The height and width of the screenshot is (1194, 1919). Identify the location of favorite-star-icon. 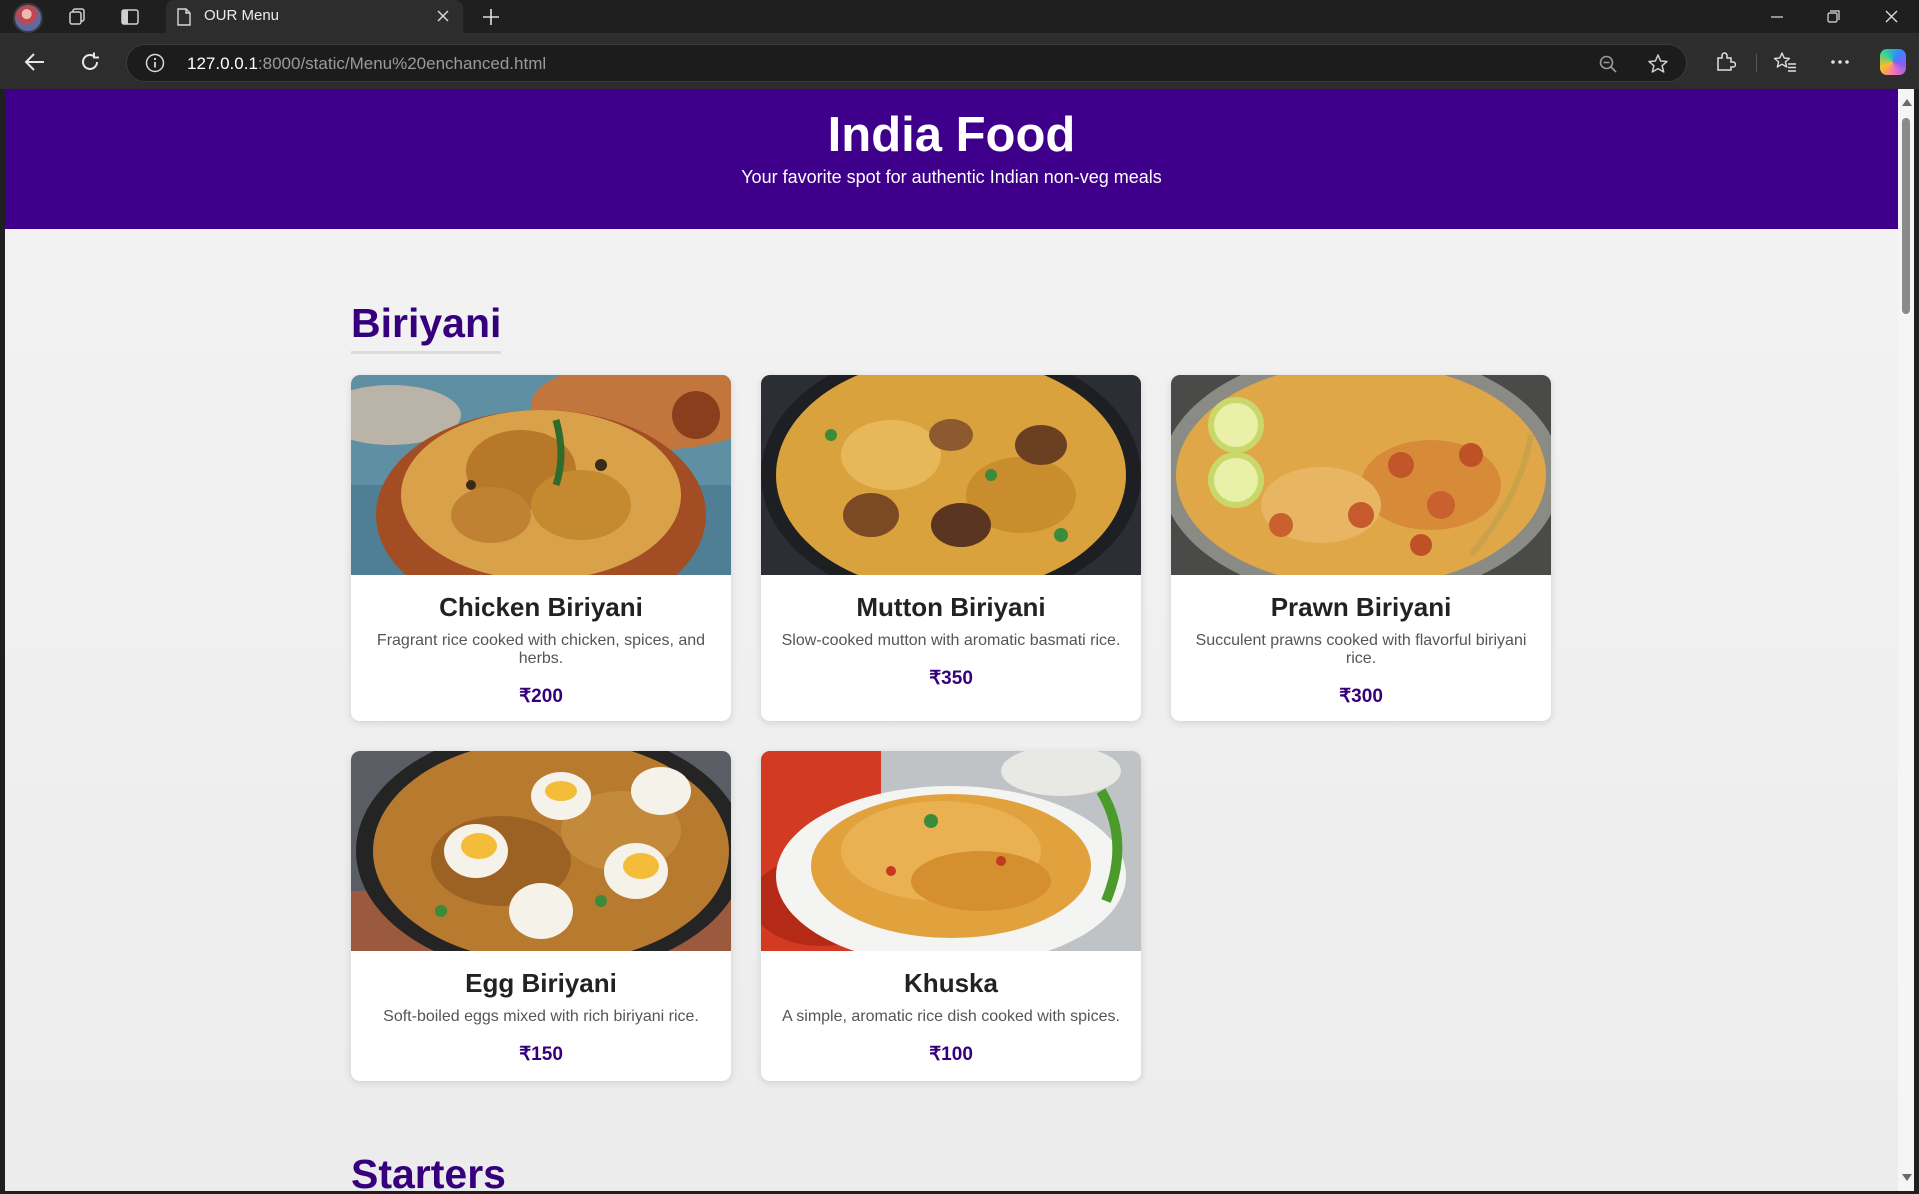
(1658, 64).